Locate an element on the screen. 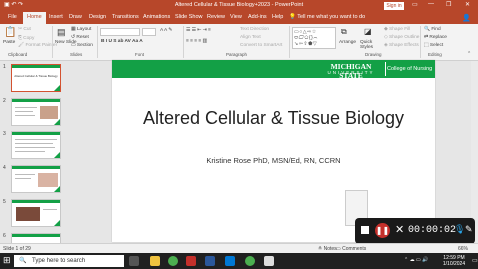  recording-toolbar: ❚❚ ✕ 00:00:02 🎙 ✎ is located at coordinates (415, 231).